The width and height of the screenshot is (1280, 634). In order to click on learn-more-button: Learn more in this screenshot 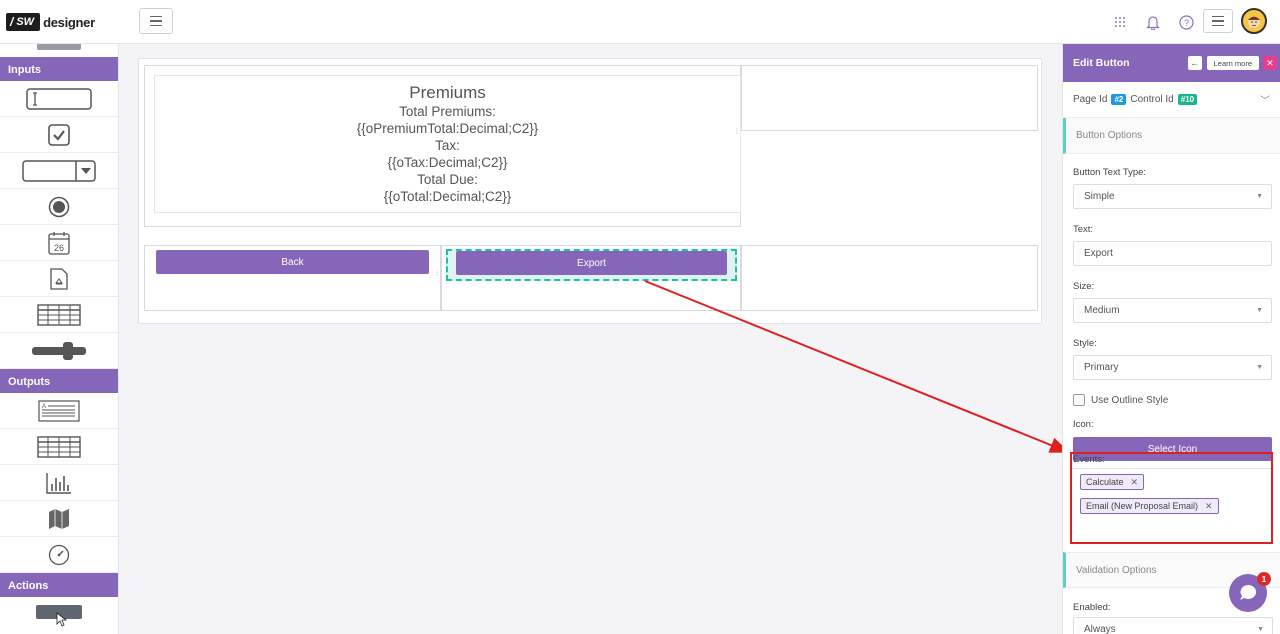, I will do `click(1232, 63)`.